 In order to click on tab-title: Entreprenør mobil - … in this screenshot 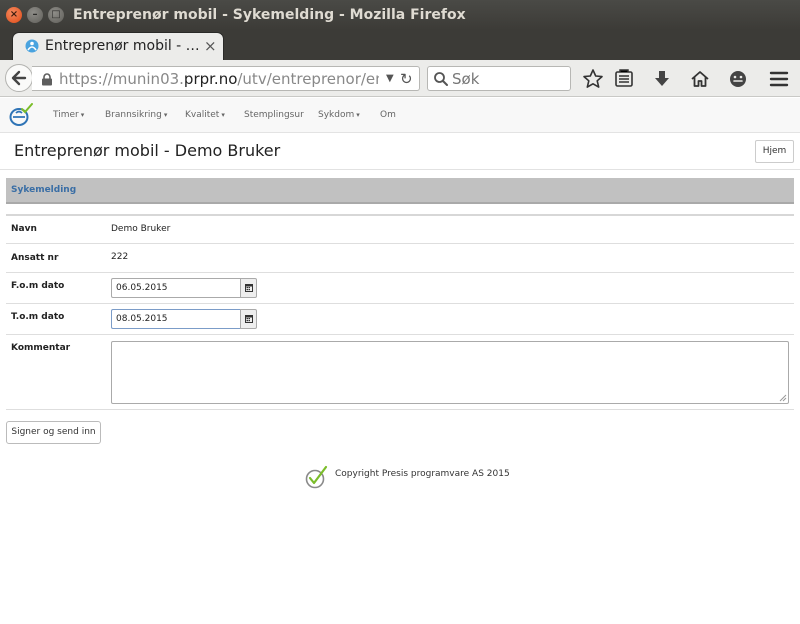, I will do `click(122, 46)`.